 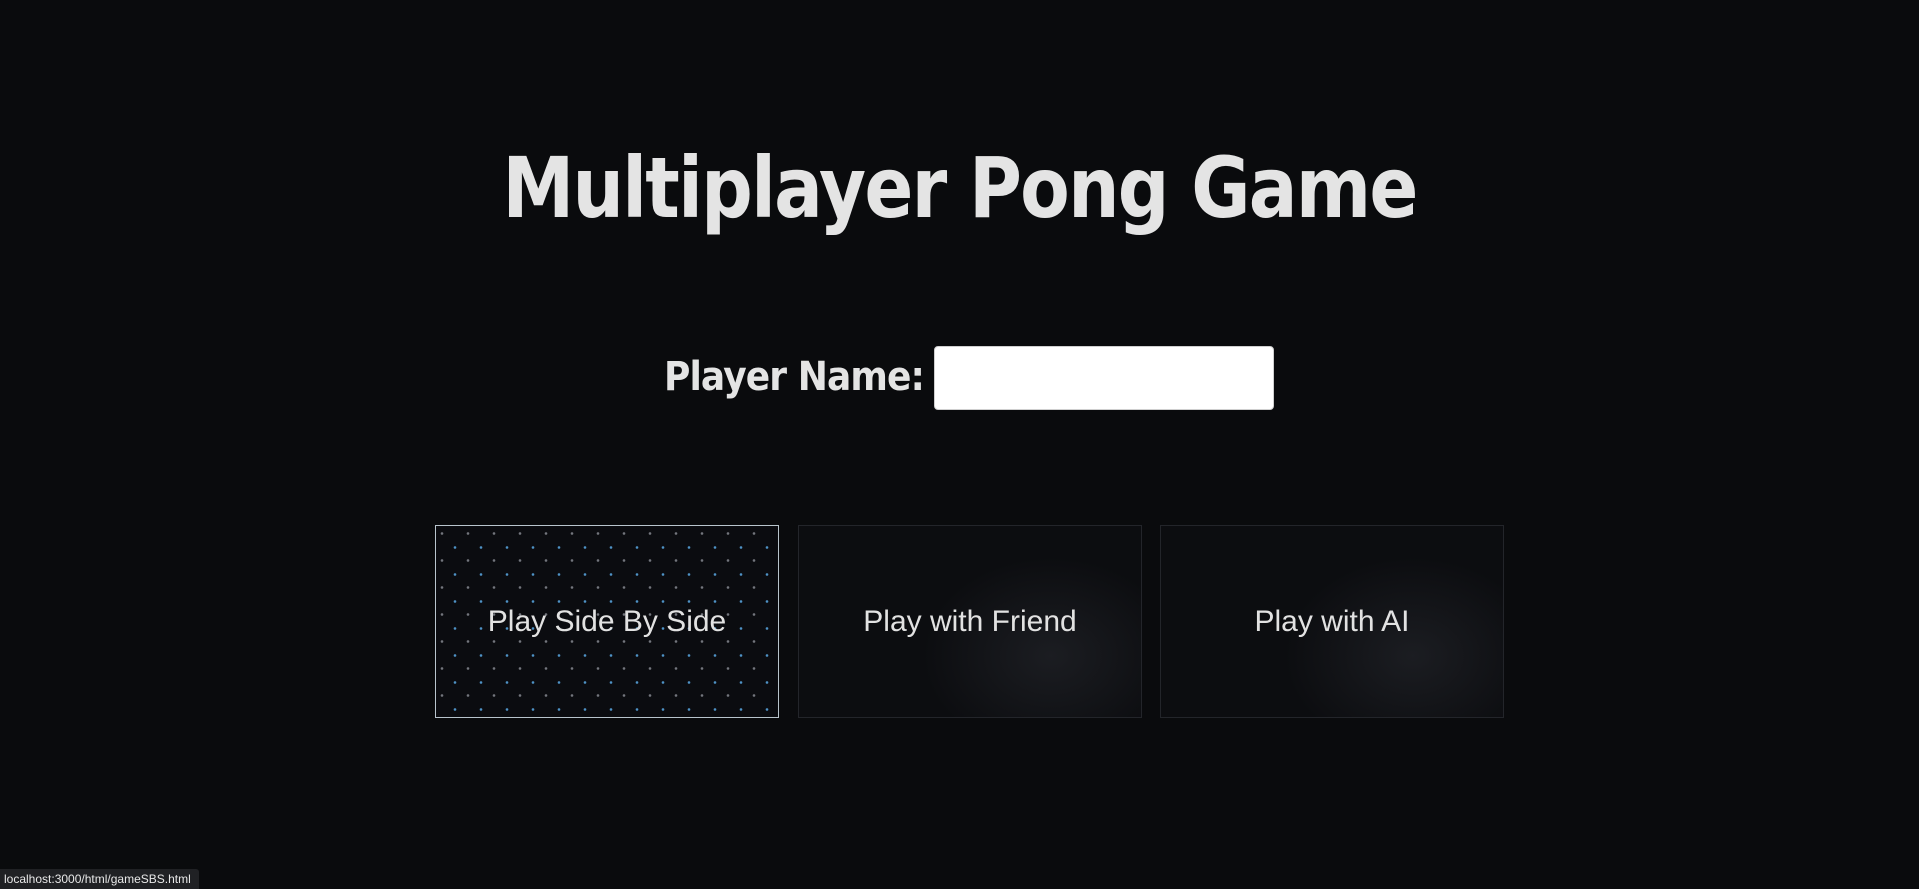 I want to click on play-side-by-side-button: Play Side By Side, so click(x=607, y=621).